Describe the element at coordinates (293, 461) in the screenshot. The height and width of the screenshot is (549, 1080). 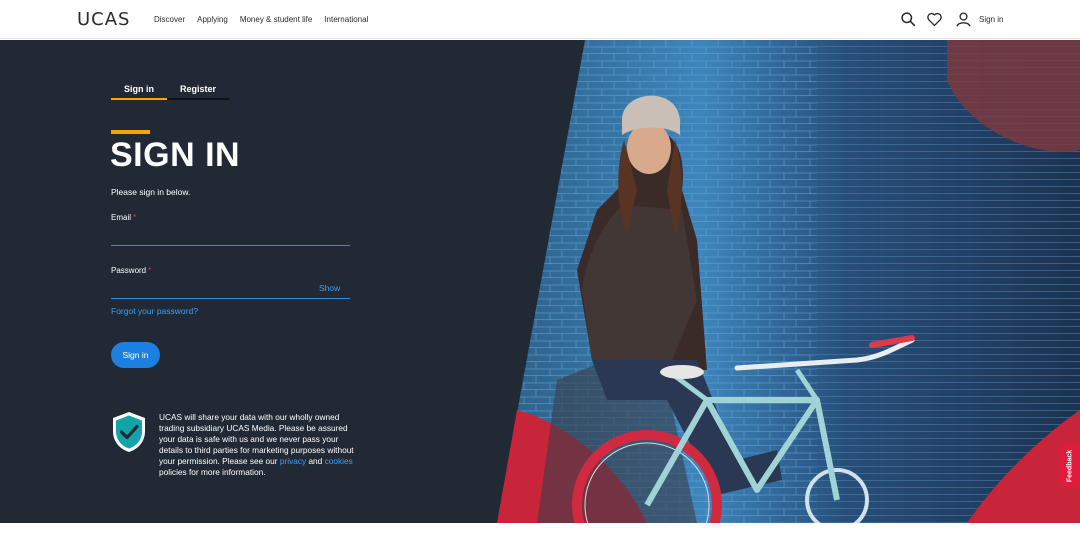
I see `privacy-link: privacy` at that location.